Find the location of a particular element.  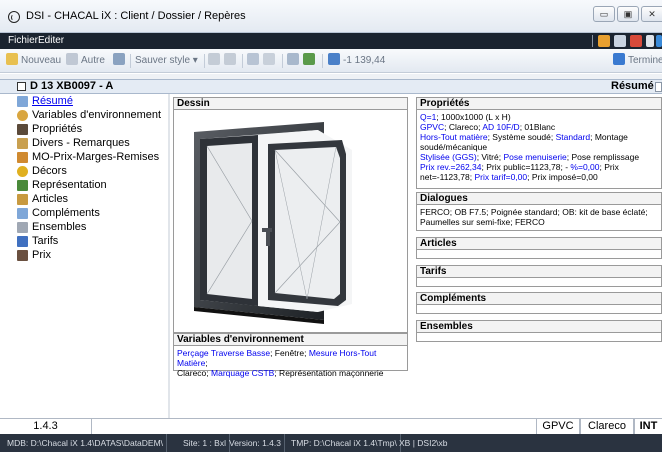

minimize-button: ▭ is located at coordinates (604, 14).